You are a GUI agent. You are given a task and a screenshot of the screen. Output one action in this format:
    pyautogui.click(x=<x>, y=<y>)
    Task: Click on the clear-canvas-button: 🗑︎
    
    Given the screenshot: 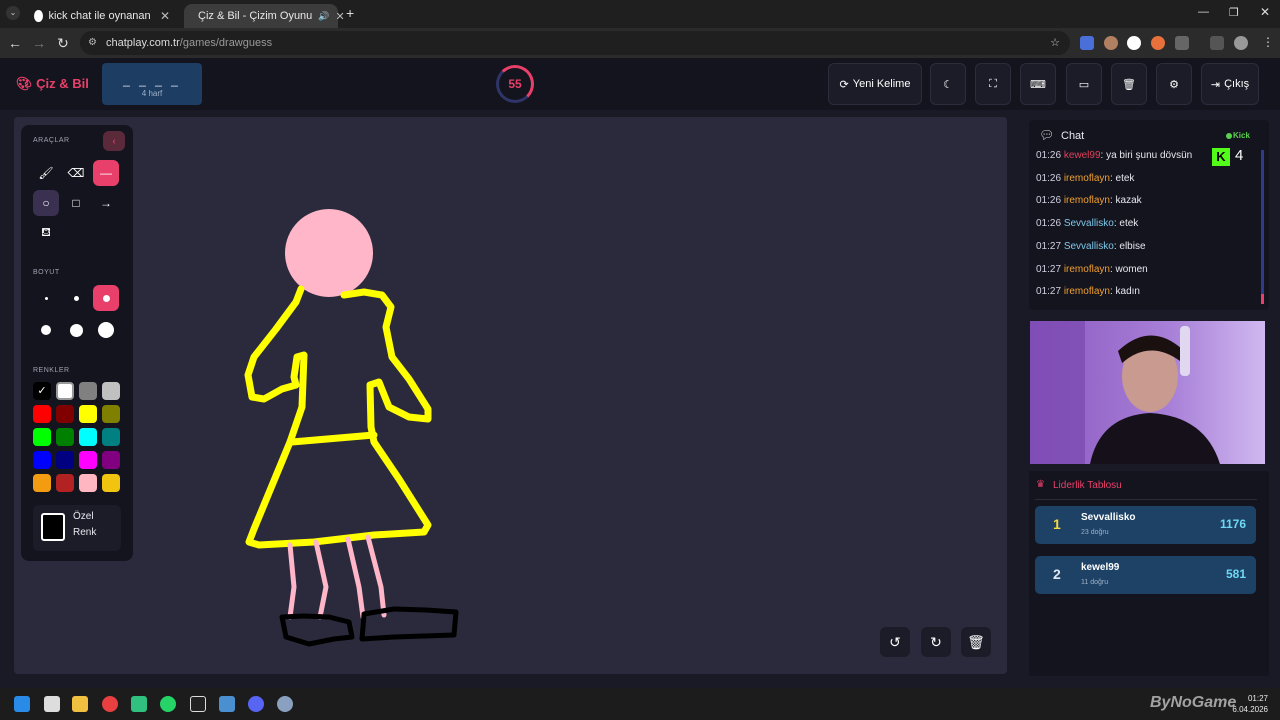 What is the action you would take?
    pyautogui.click(x=976, y=642)
    